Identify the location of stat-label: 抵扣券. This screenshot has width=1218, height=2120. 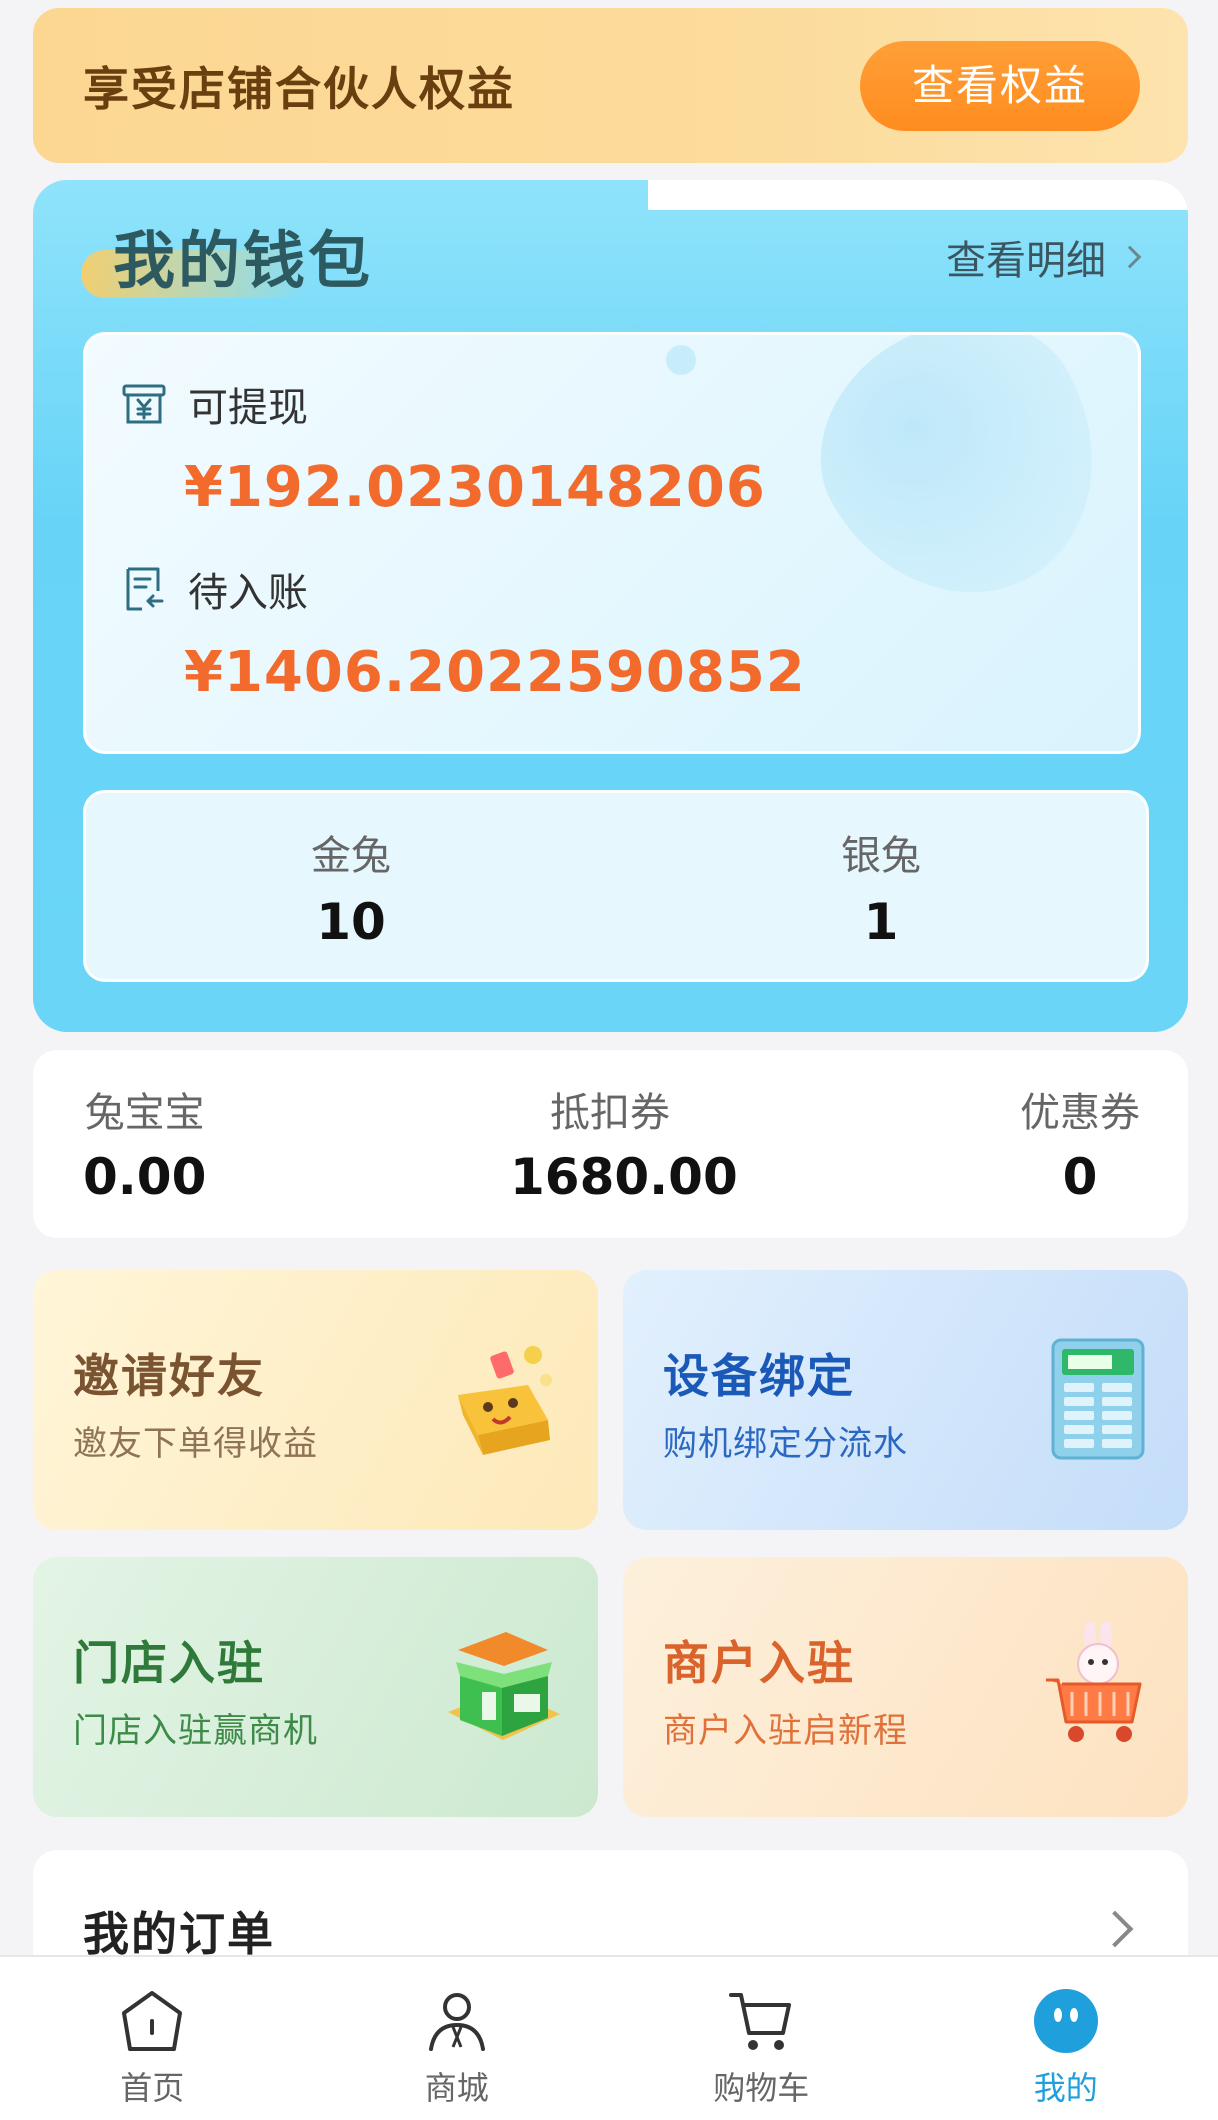
(610, 1113).